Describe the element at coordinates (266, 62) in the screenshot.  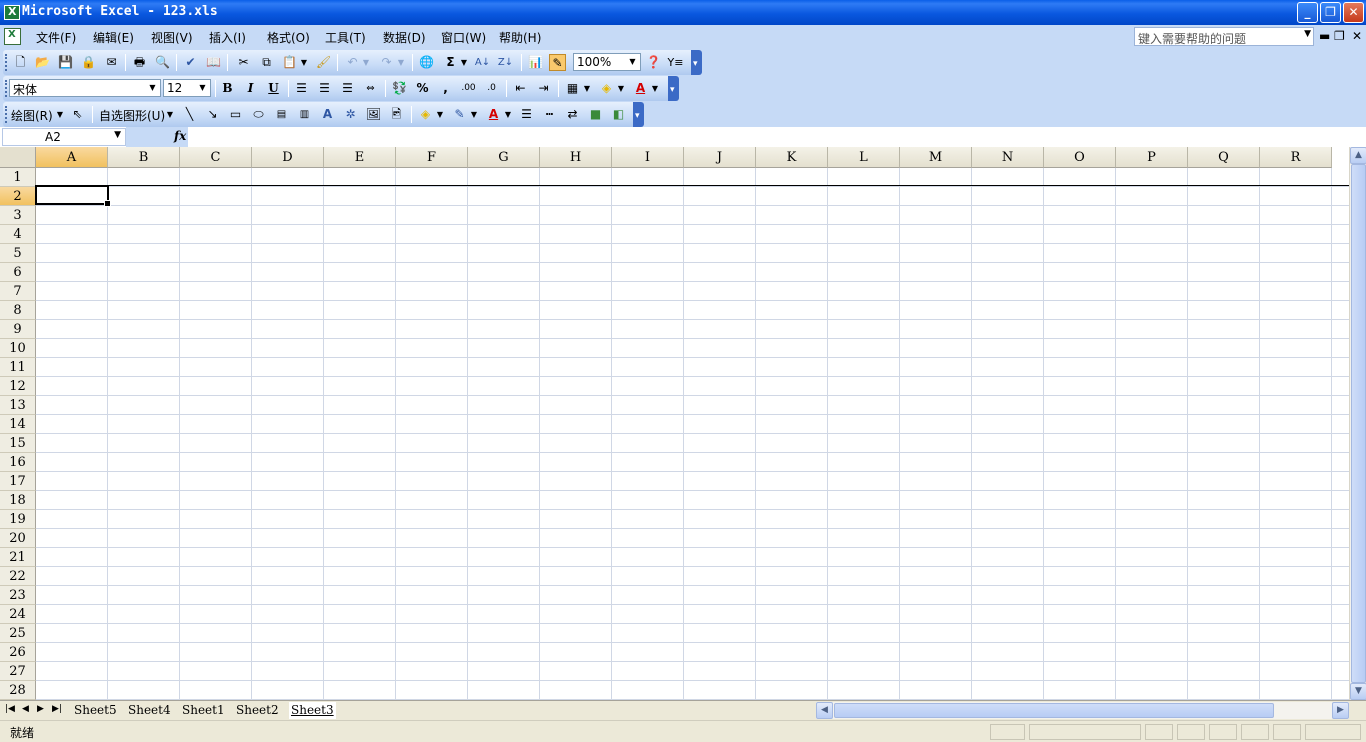
I see `copy-icon: ⧉` at that location.